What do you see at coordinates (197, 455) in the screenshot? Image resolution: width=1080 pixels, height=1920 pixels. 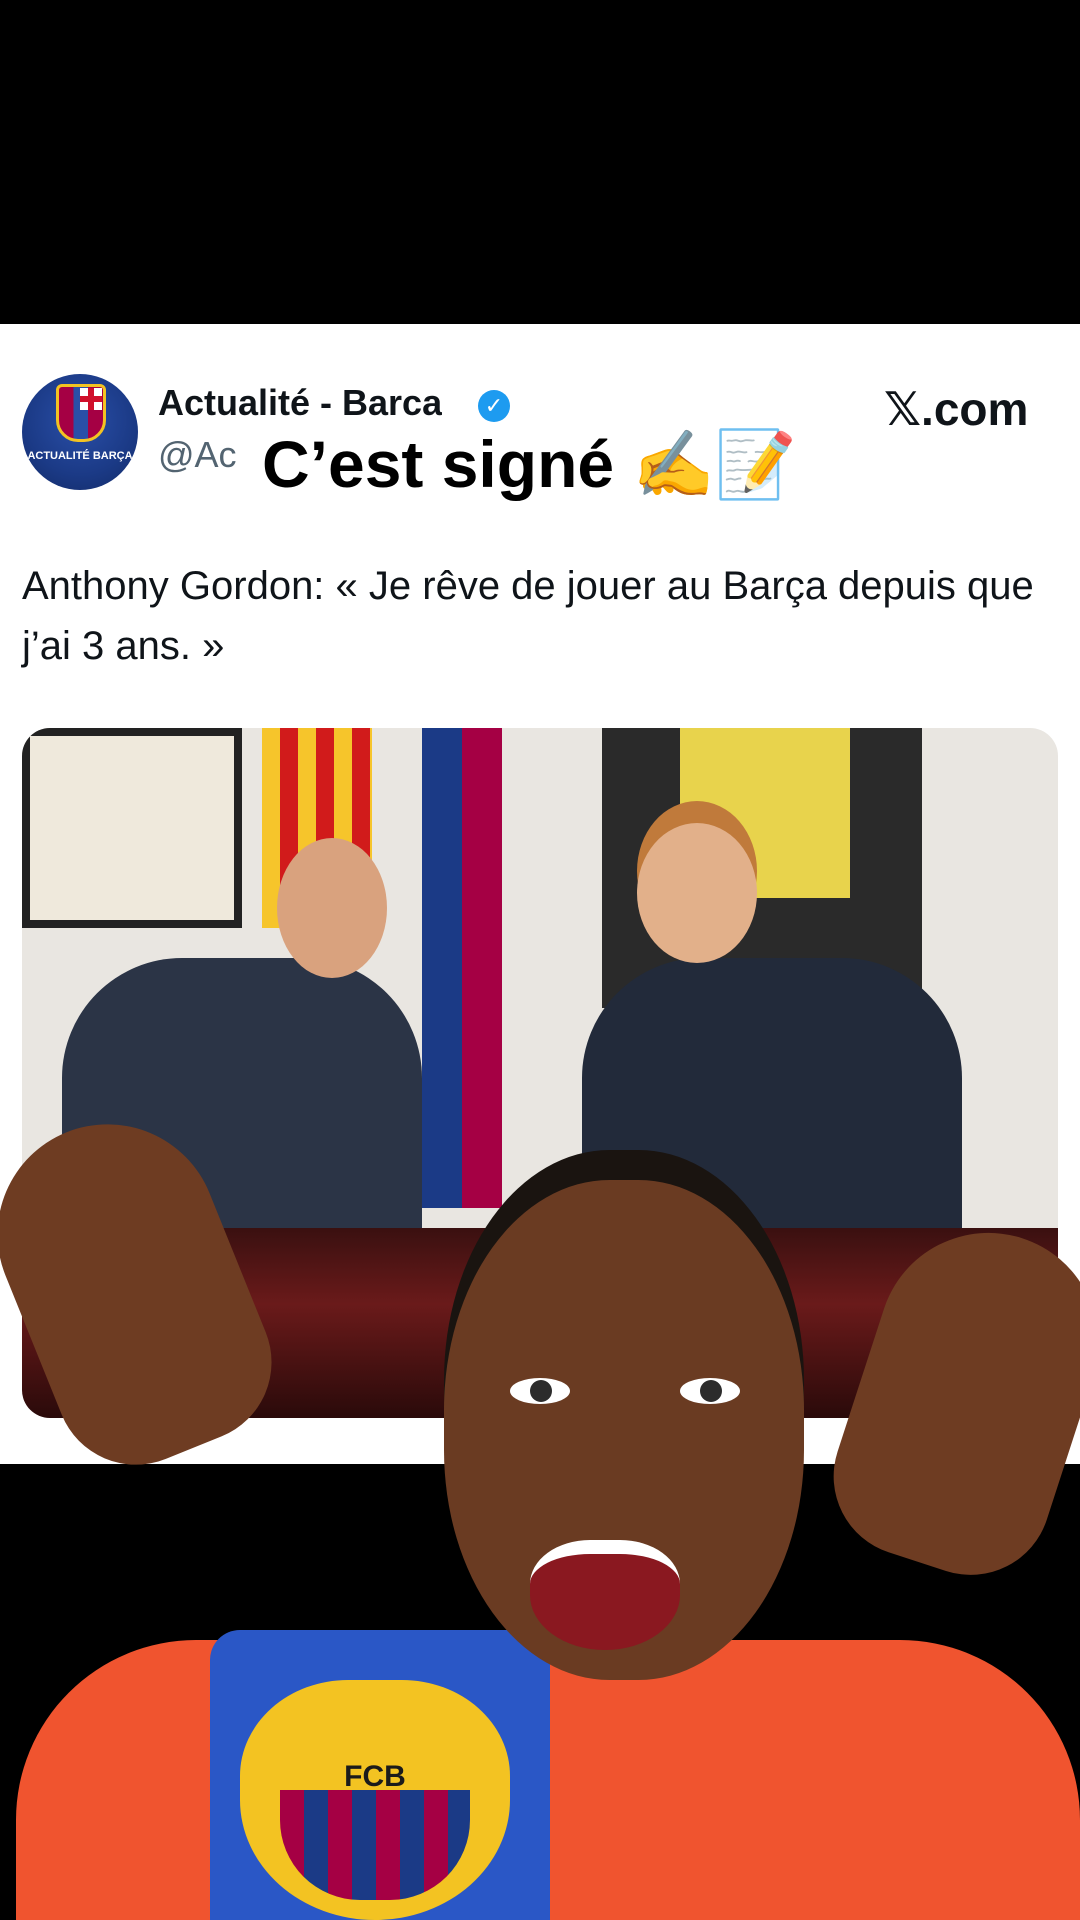 I see `account-handle: @Ac` at bounding box center [197, 455].